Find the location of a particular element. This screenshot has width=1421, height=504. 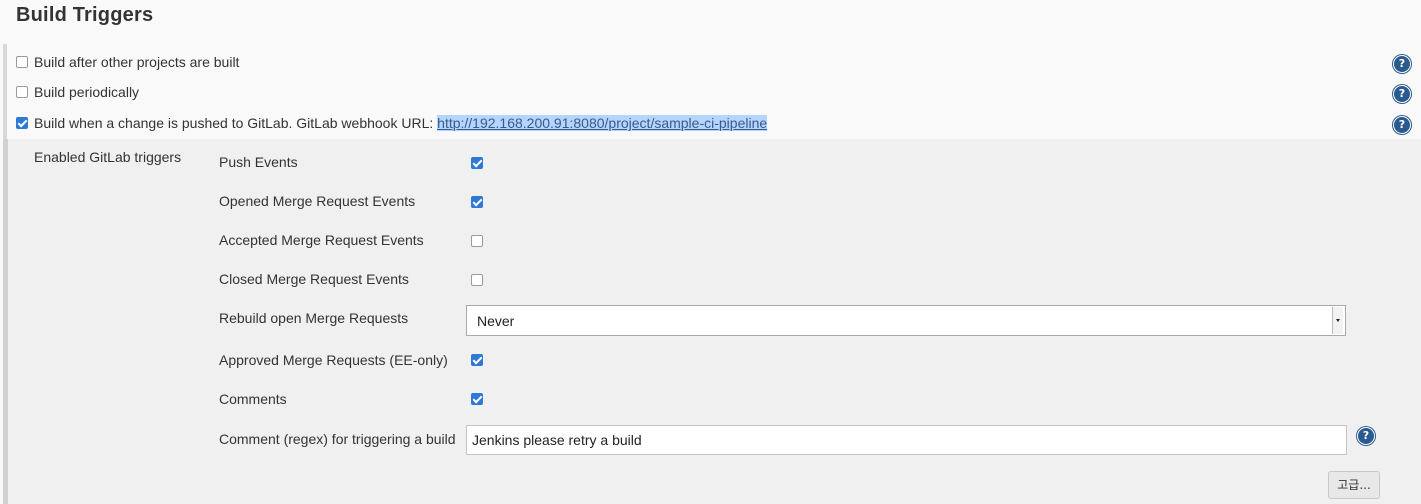

trigger-build-periodically: Build periodically is located at coordinates (77, 92).